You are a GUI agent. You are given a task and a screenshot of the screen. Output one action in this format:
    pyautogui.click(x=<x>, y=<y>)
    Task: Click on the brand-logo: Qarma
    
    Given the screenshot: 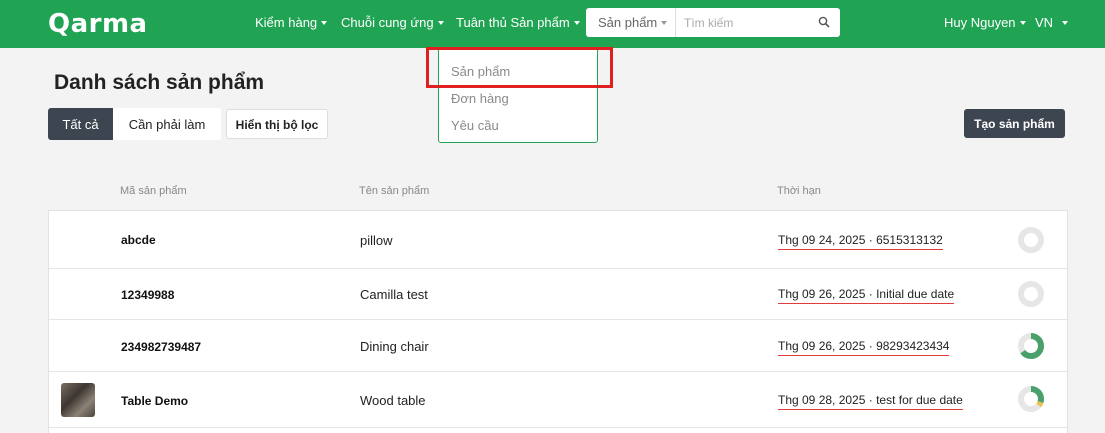 What is the action you would take?
    pyautogui.click(x=98, y=24)
    